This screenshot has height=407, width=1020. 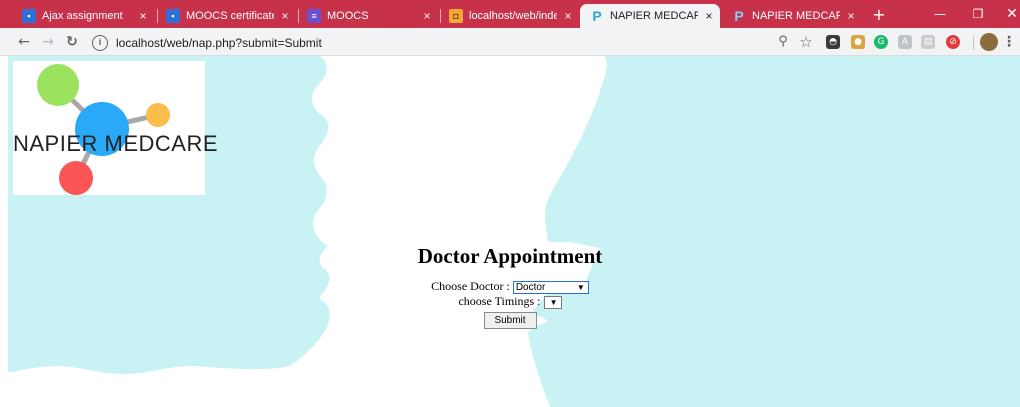 I want to click on profile-avatar, so click(x=989, y=42).